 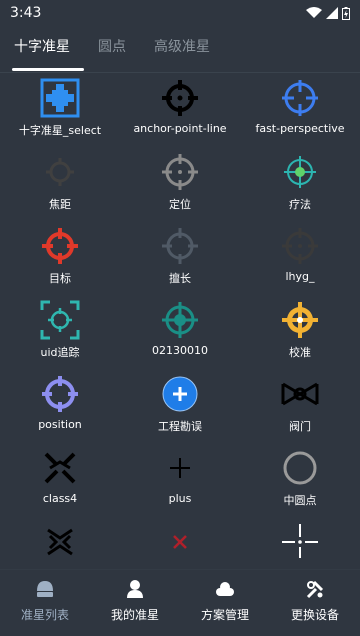 I want to click on cloud-icon, so click(x=225, y=589).